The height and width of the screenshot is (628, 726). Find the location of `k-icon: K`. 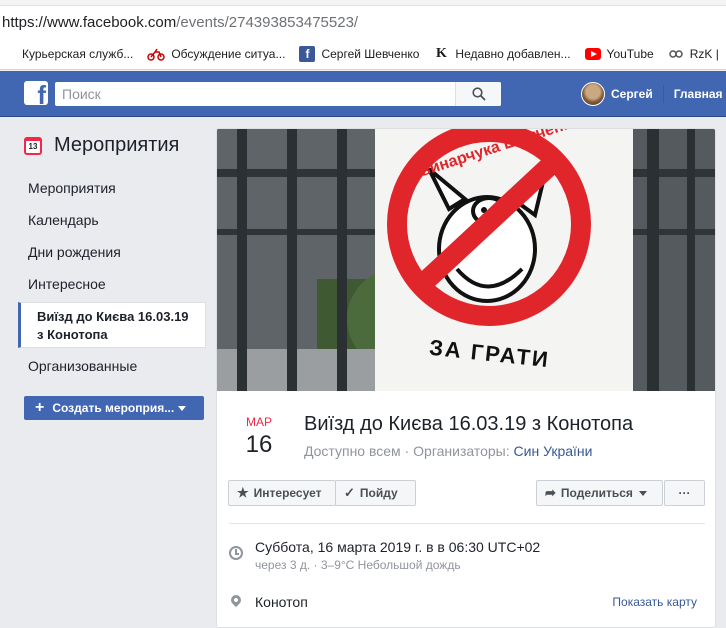

k-icon: K is located at coordinates (441, 53).